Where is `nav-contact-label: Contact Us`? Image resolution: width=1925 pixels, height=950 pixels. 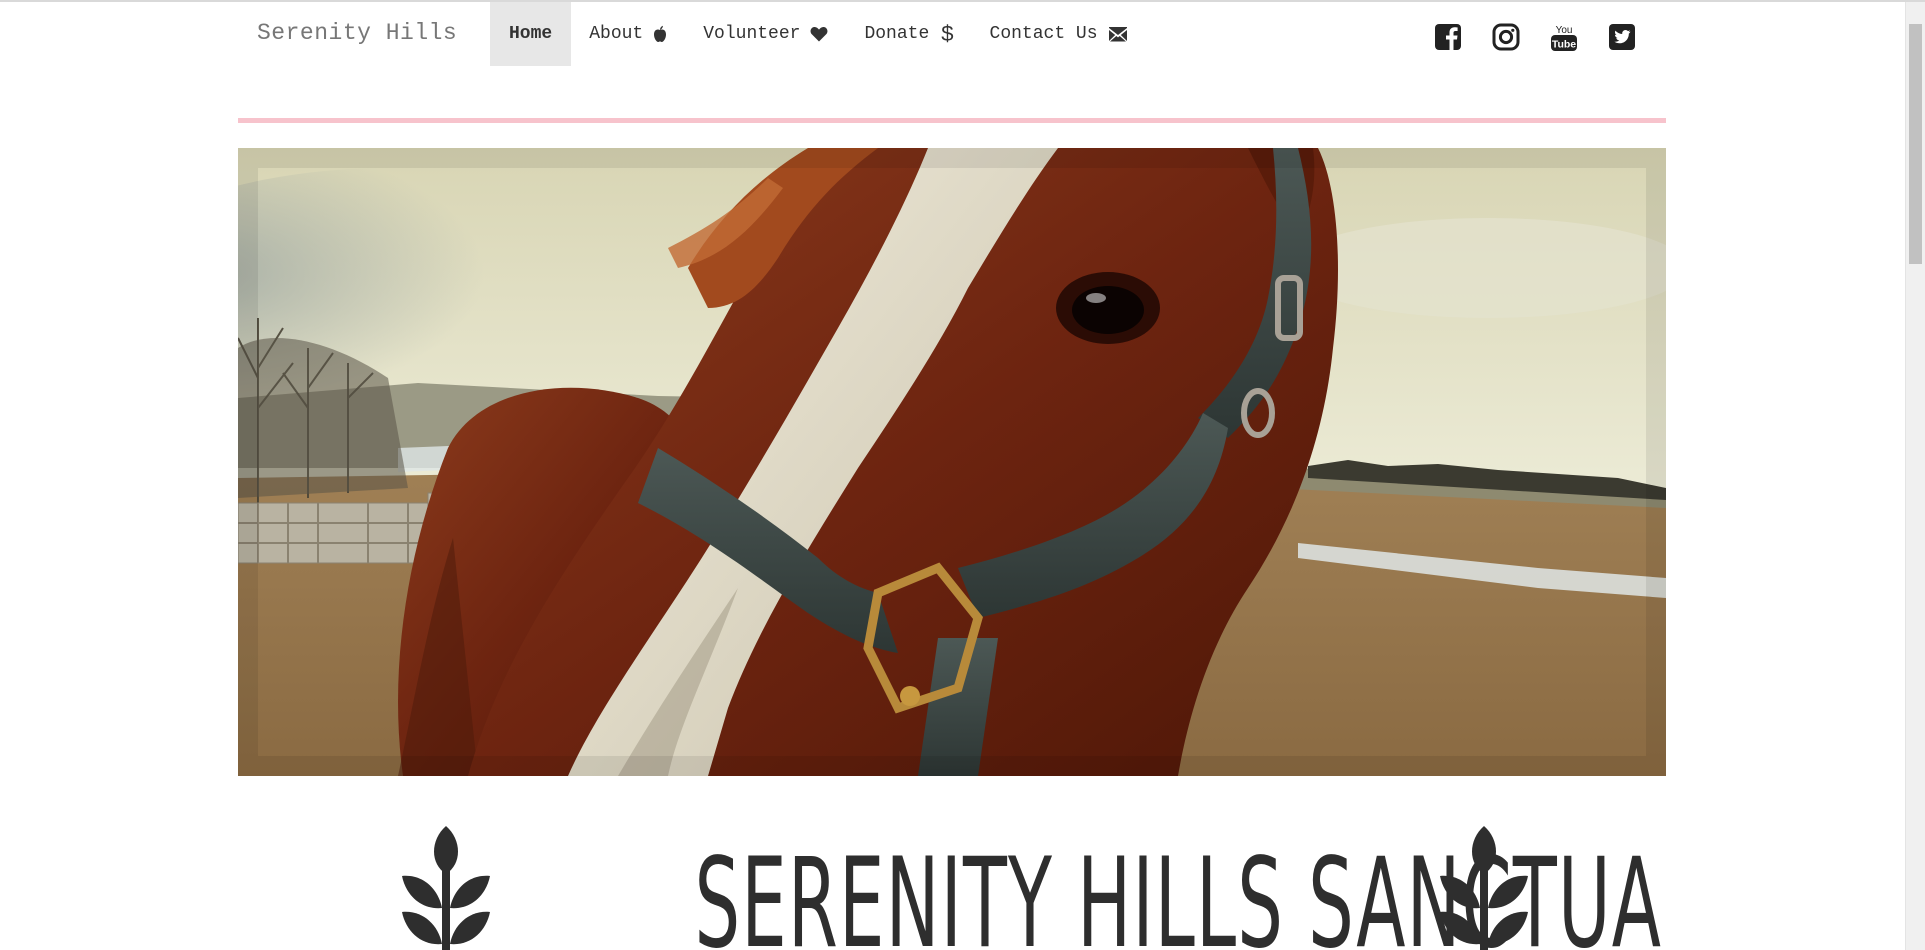
nav-contact-label: Contact Us is located at coordinates (1043, 34).